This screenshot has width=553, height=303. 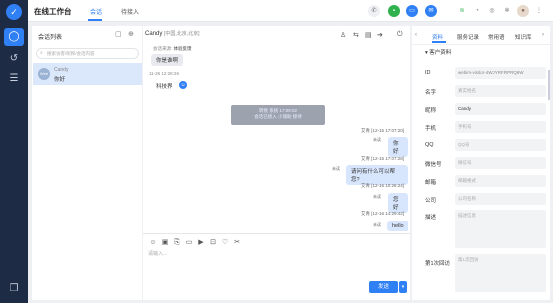 I want to click on field-label: QQ, so click(x=429, y=145).